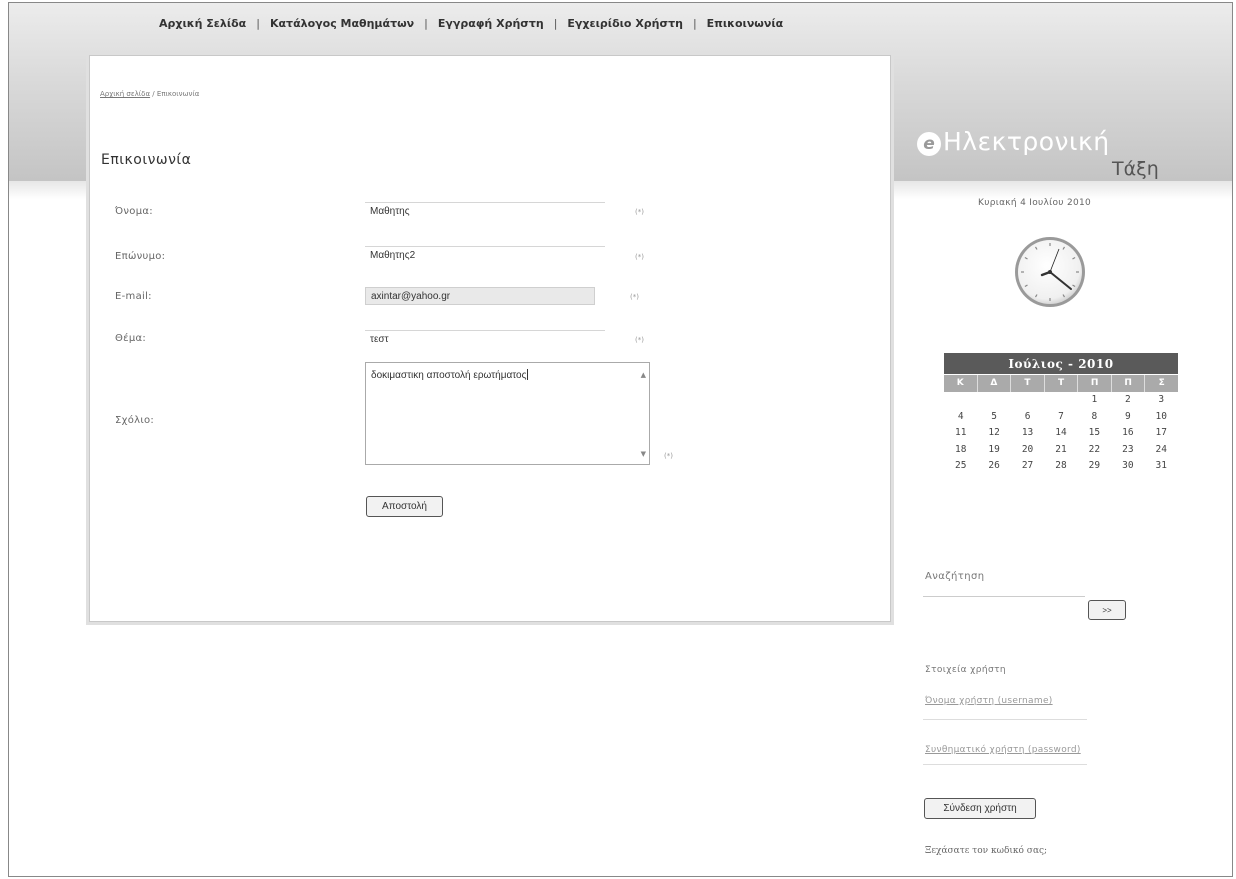 The height and width of the screenshot is (879, 1236). Describe the element at coordinates (1026, 141) in the screenshot. I see `logo-title: Ηλεκτρονική` at that location.